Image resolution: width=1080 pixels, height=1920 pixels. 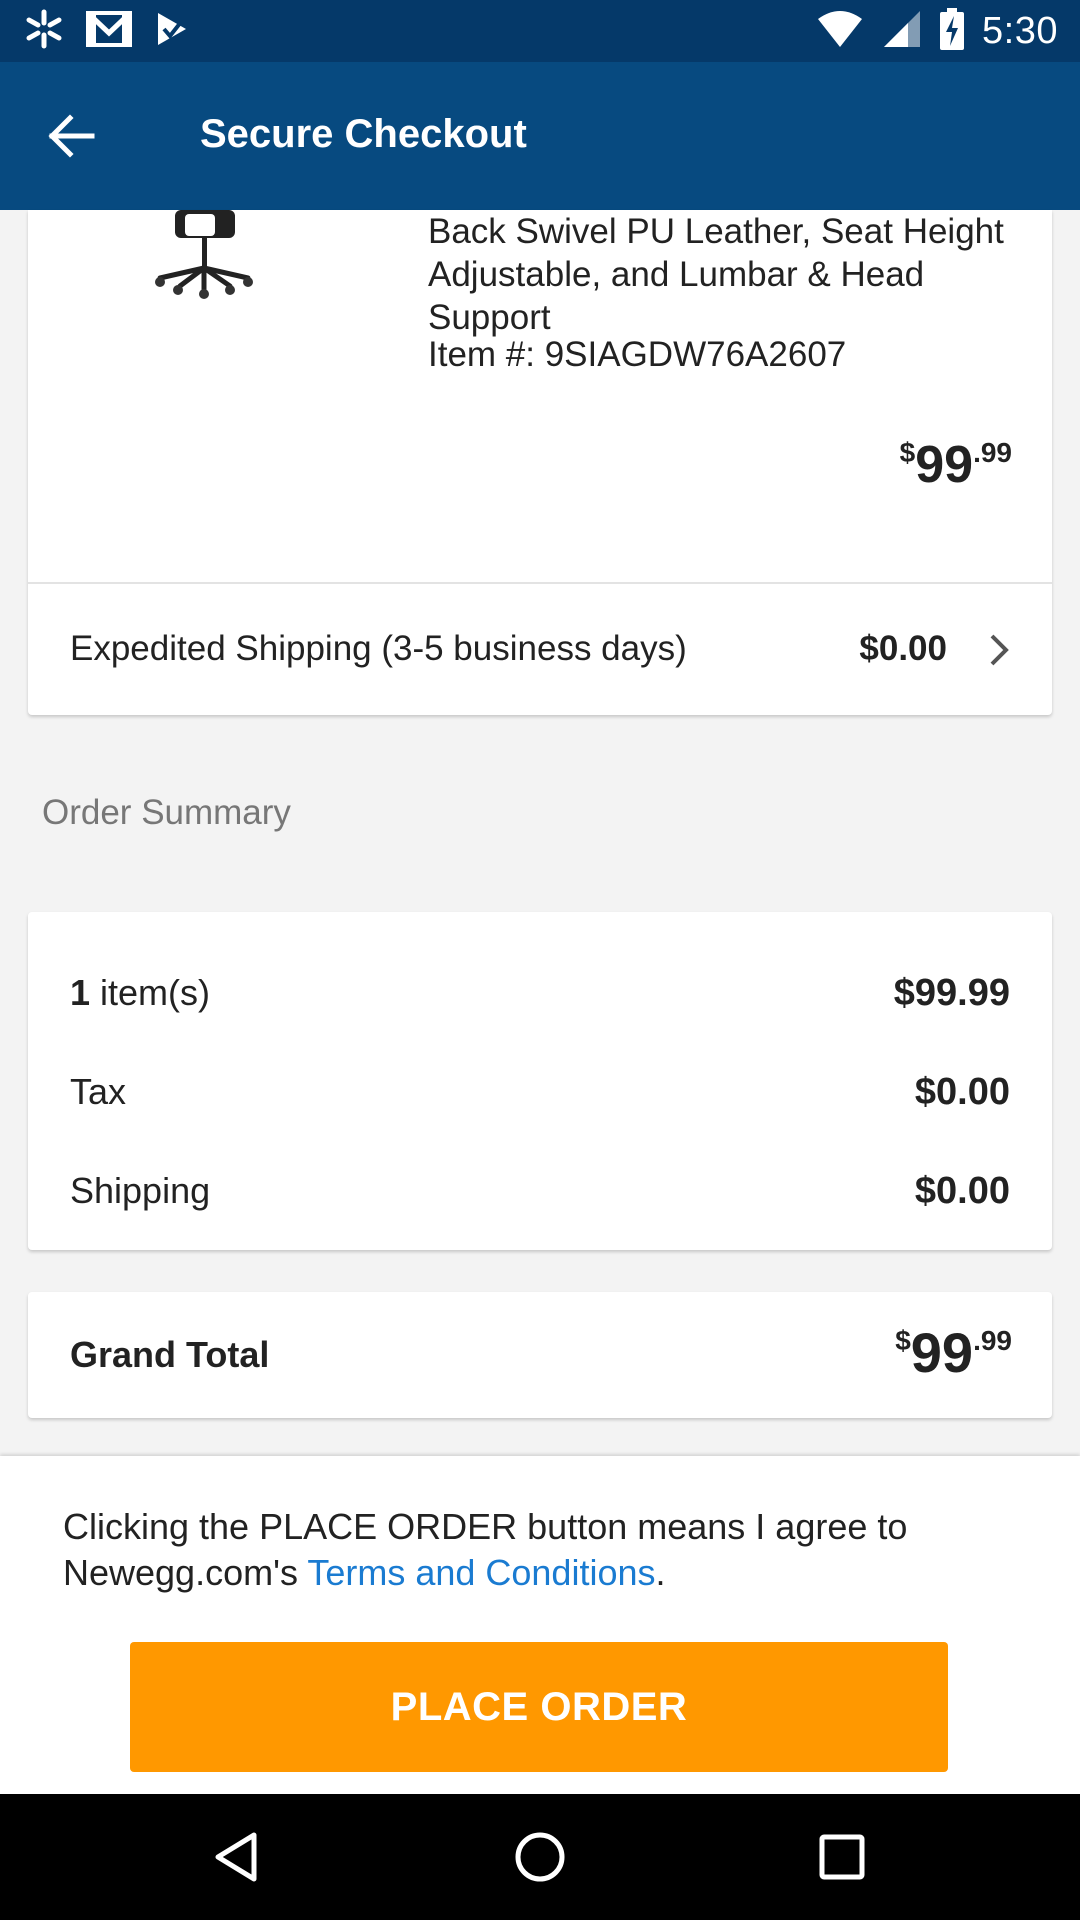 I want to click on walmart-spark-icon, so click(x=44, y=31).